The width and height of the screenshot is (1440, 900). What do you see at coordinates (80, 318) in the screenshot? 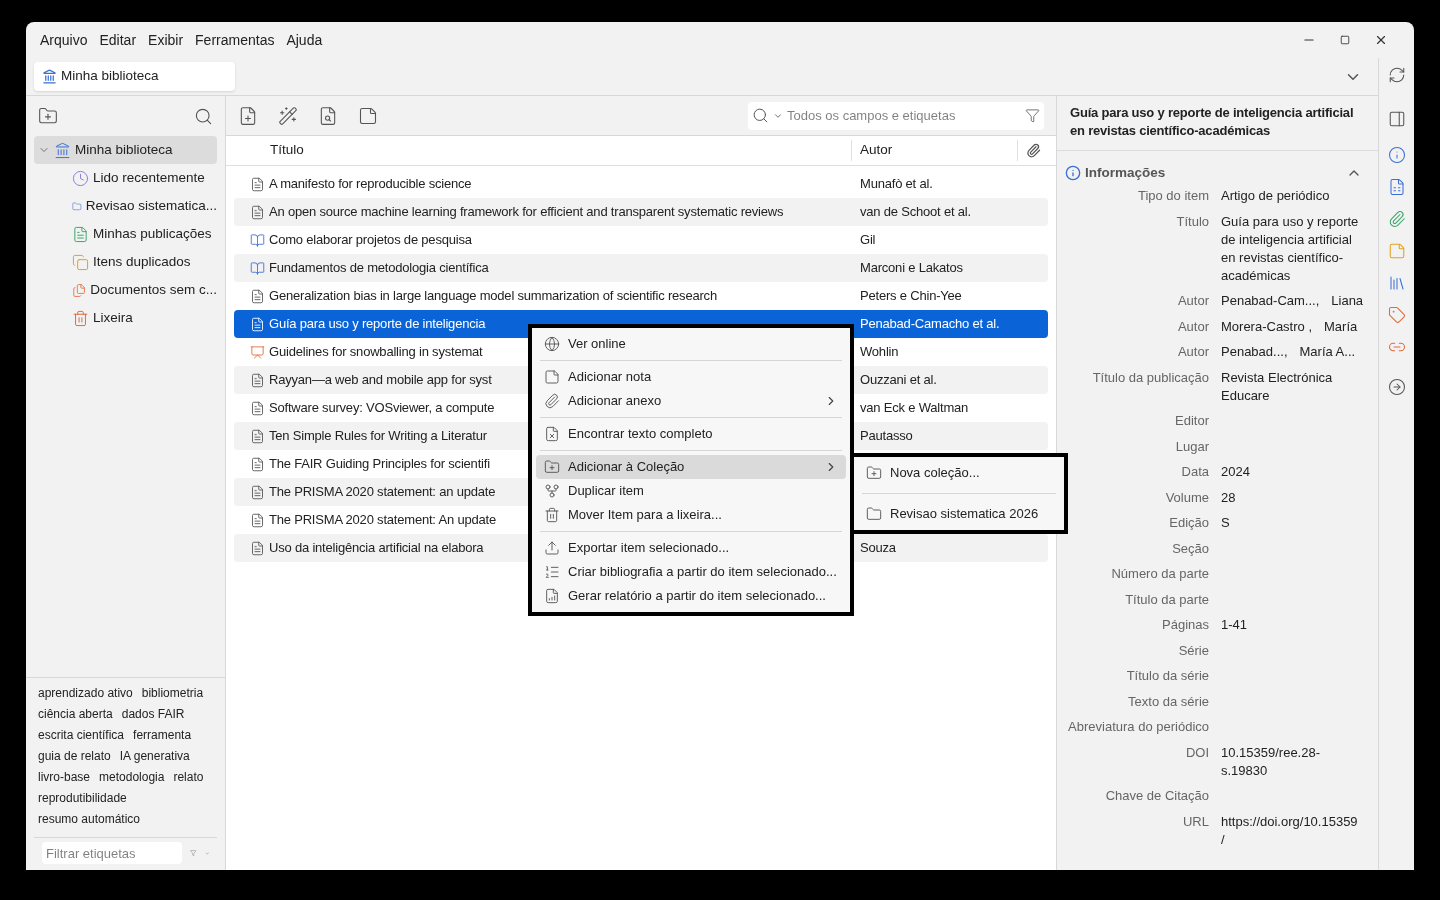
I see `trash-icon` at bounding box center [80, 318].